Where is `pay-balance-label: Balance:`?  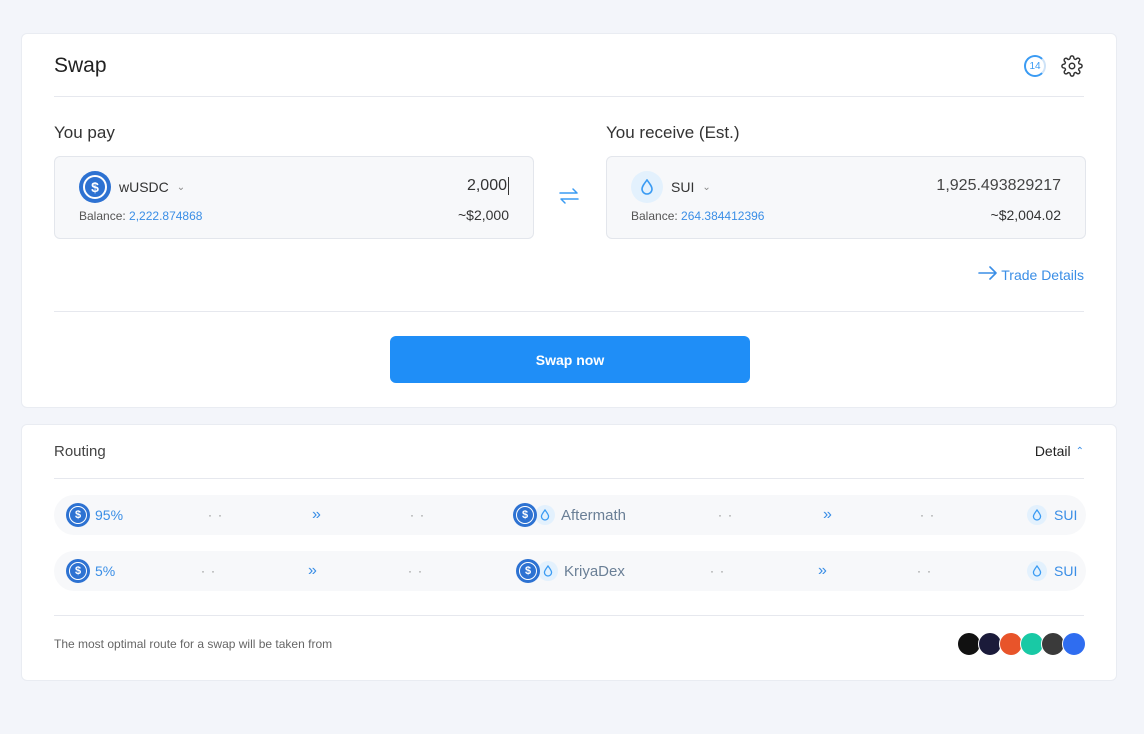
pay-balance-label: Balance: is located at coordinates (102, 216).